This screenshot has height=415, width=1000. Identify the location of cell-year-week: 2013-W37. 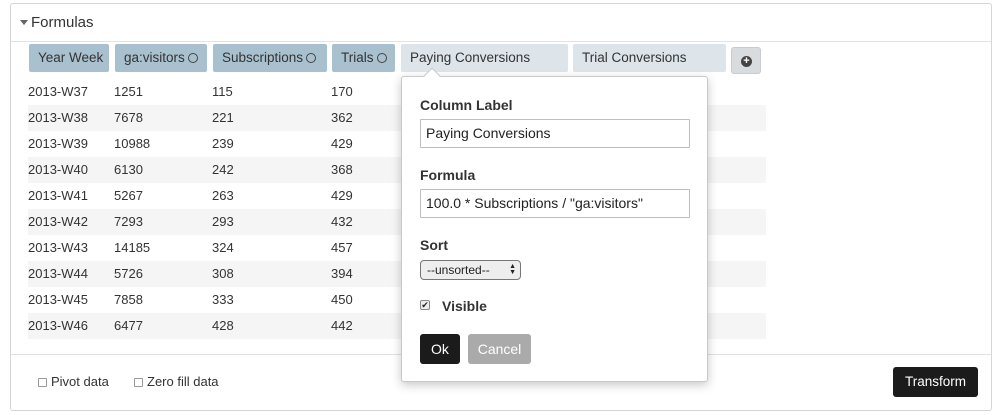
(58, 91).